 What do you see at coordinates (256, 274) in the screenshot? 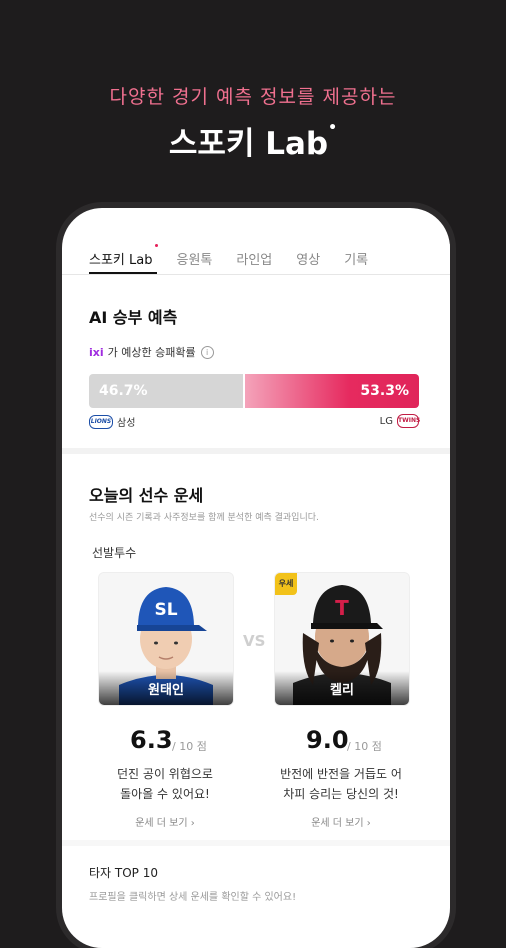
I see `tab-divider` at bounding box center [256, 274].